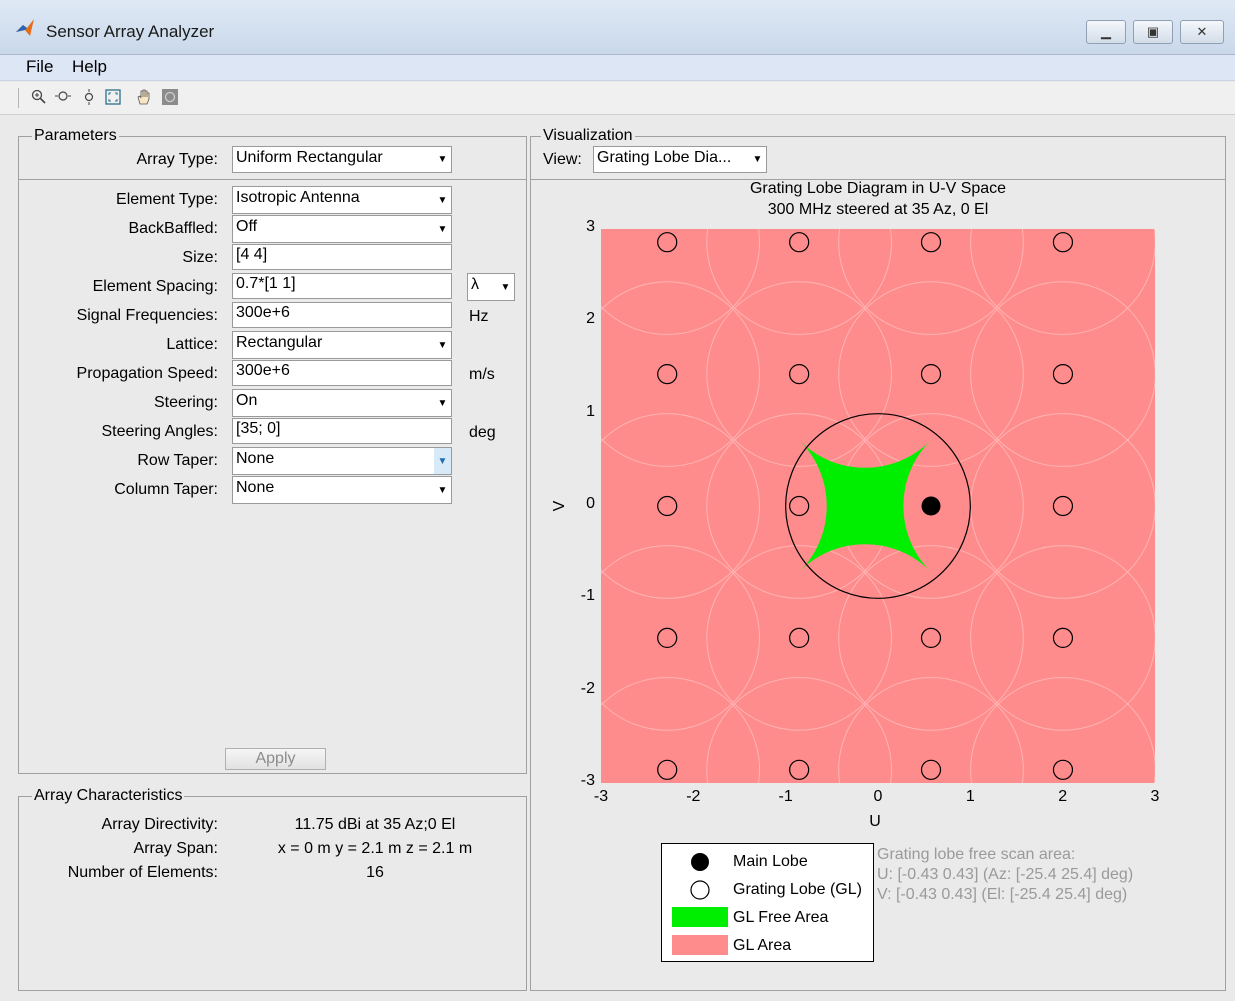 Image resolution: width=1235 pixels, height=1001 pixels. What do you see at coordinates (166, 489) in the screenshot?
I see `param-label: Column Taper:` at bounding box center [166, 489].